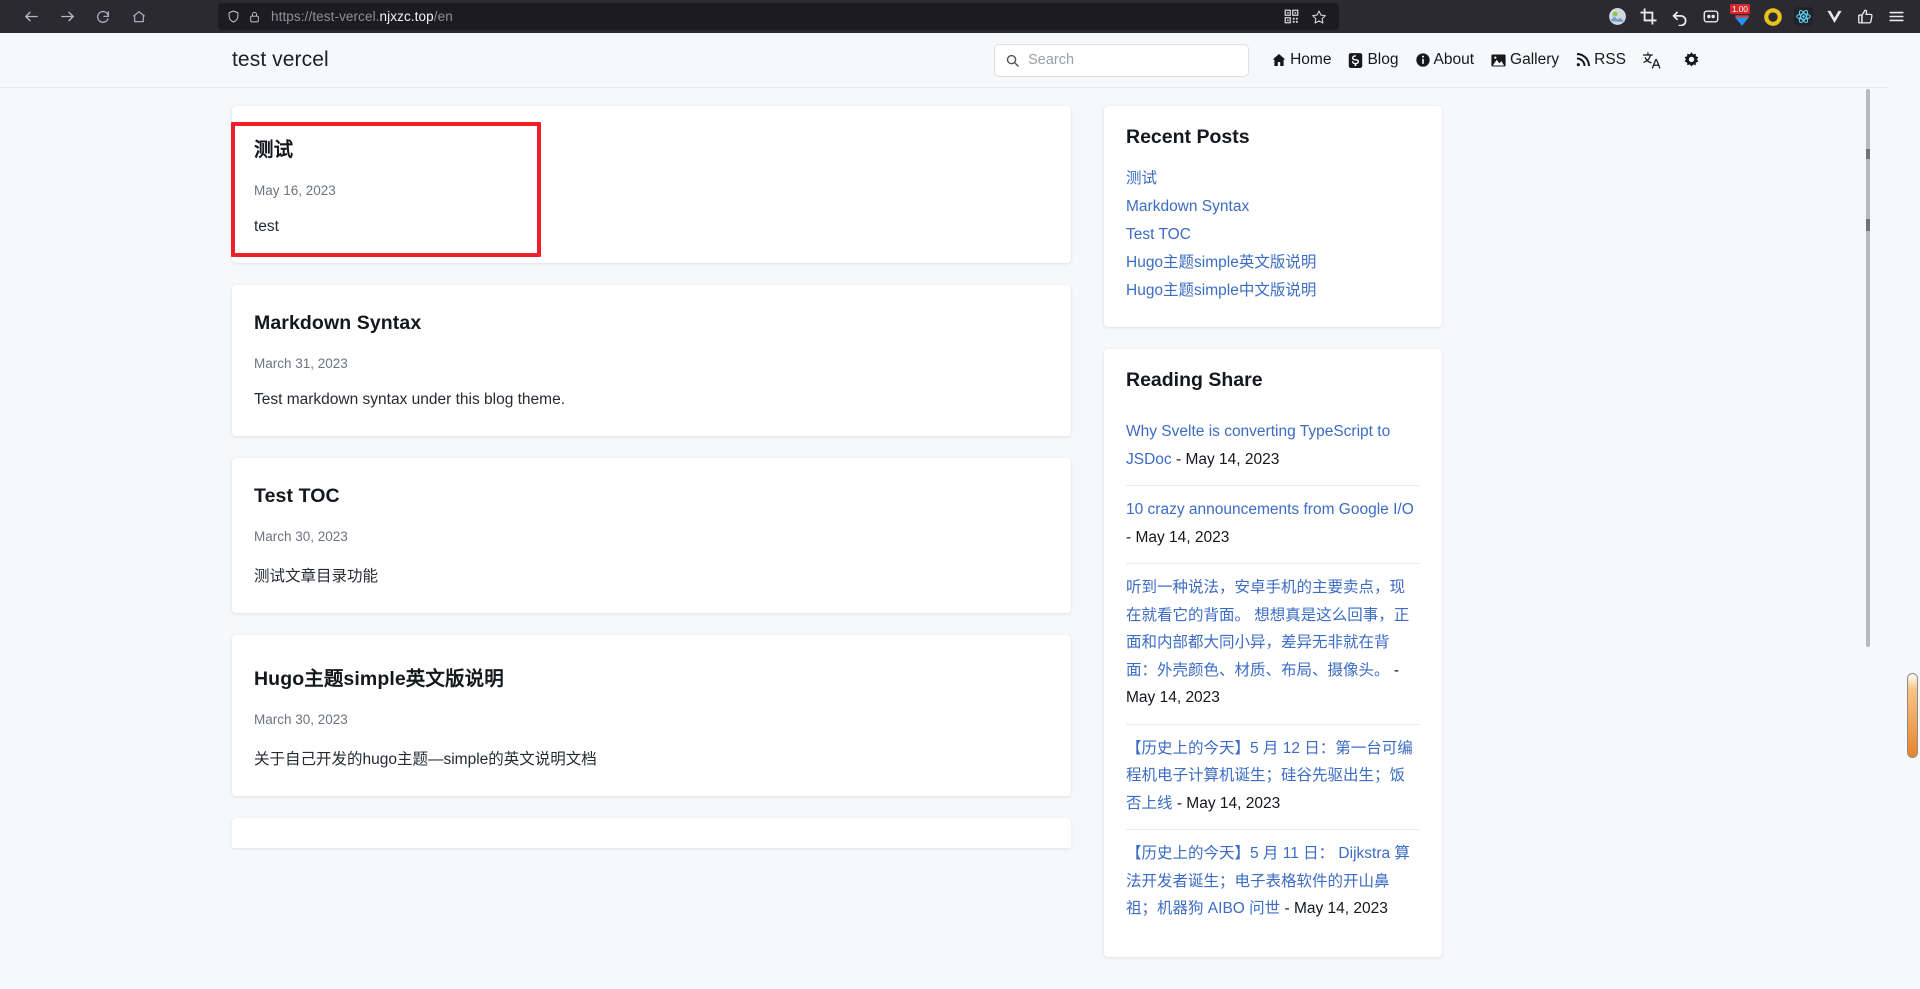  I want to click on browser-toolbar: https://test-vercel.njxzc.top/en 1.00, so click(960, 16).